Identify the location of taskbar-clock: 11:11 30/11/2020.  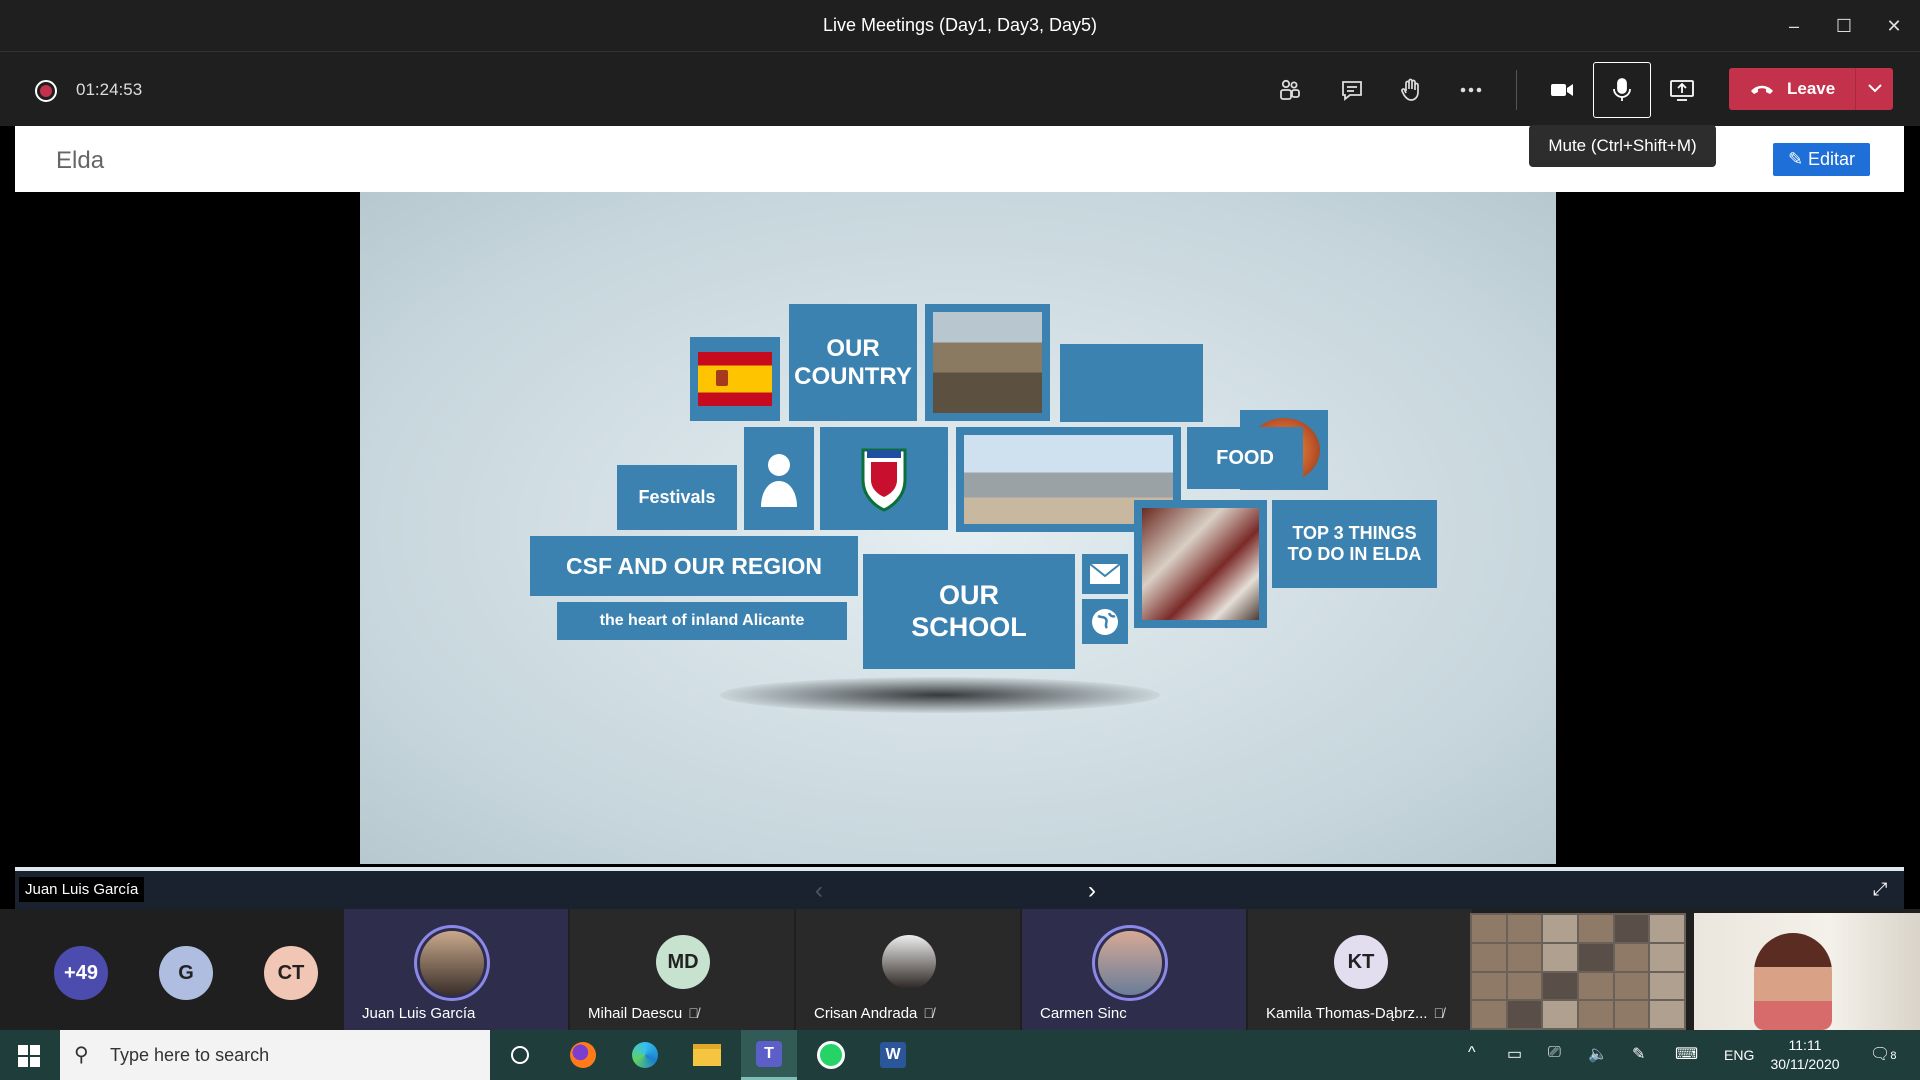
(1805, 1055).